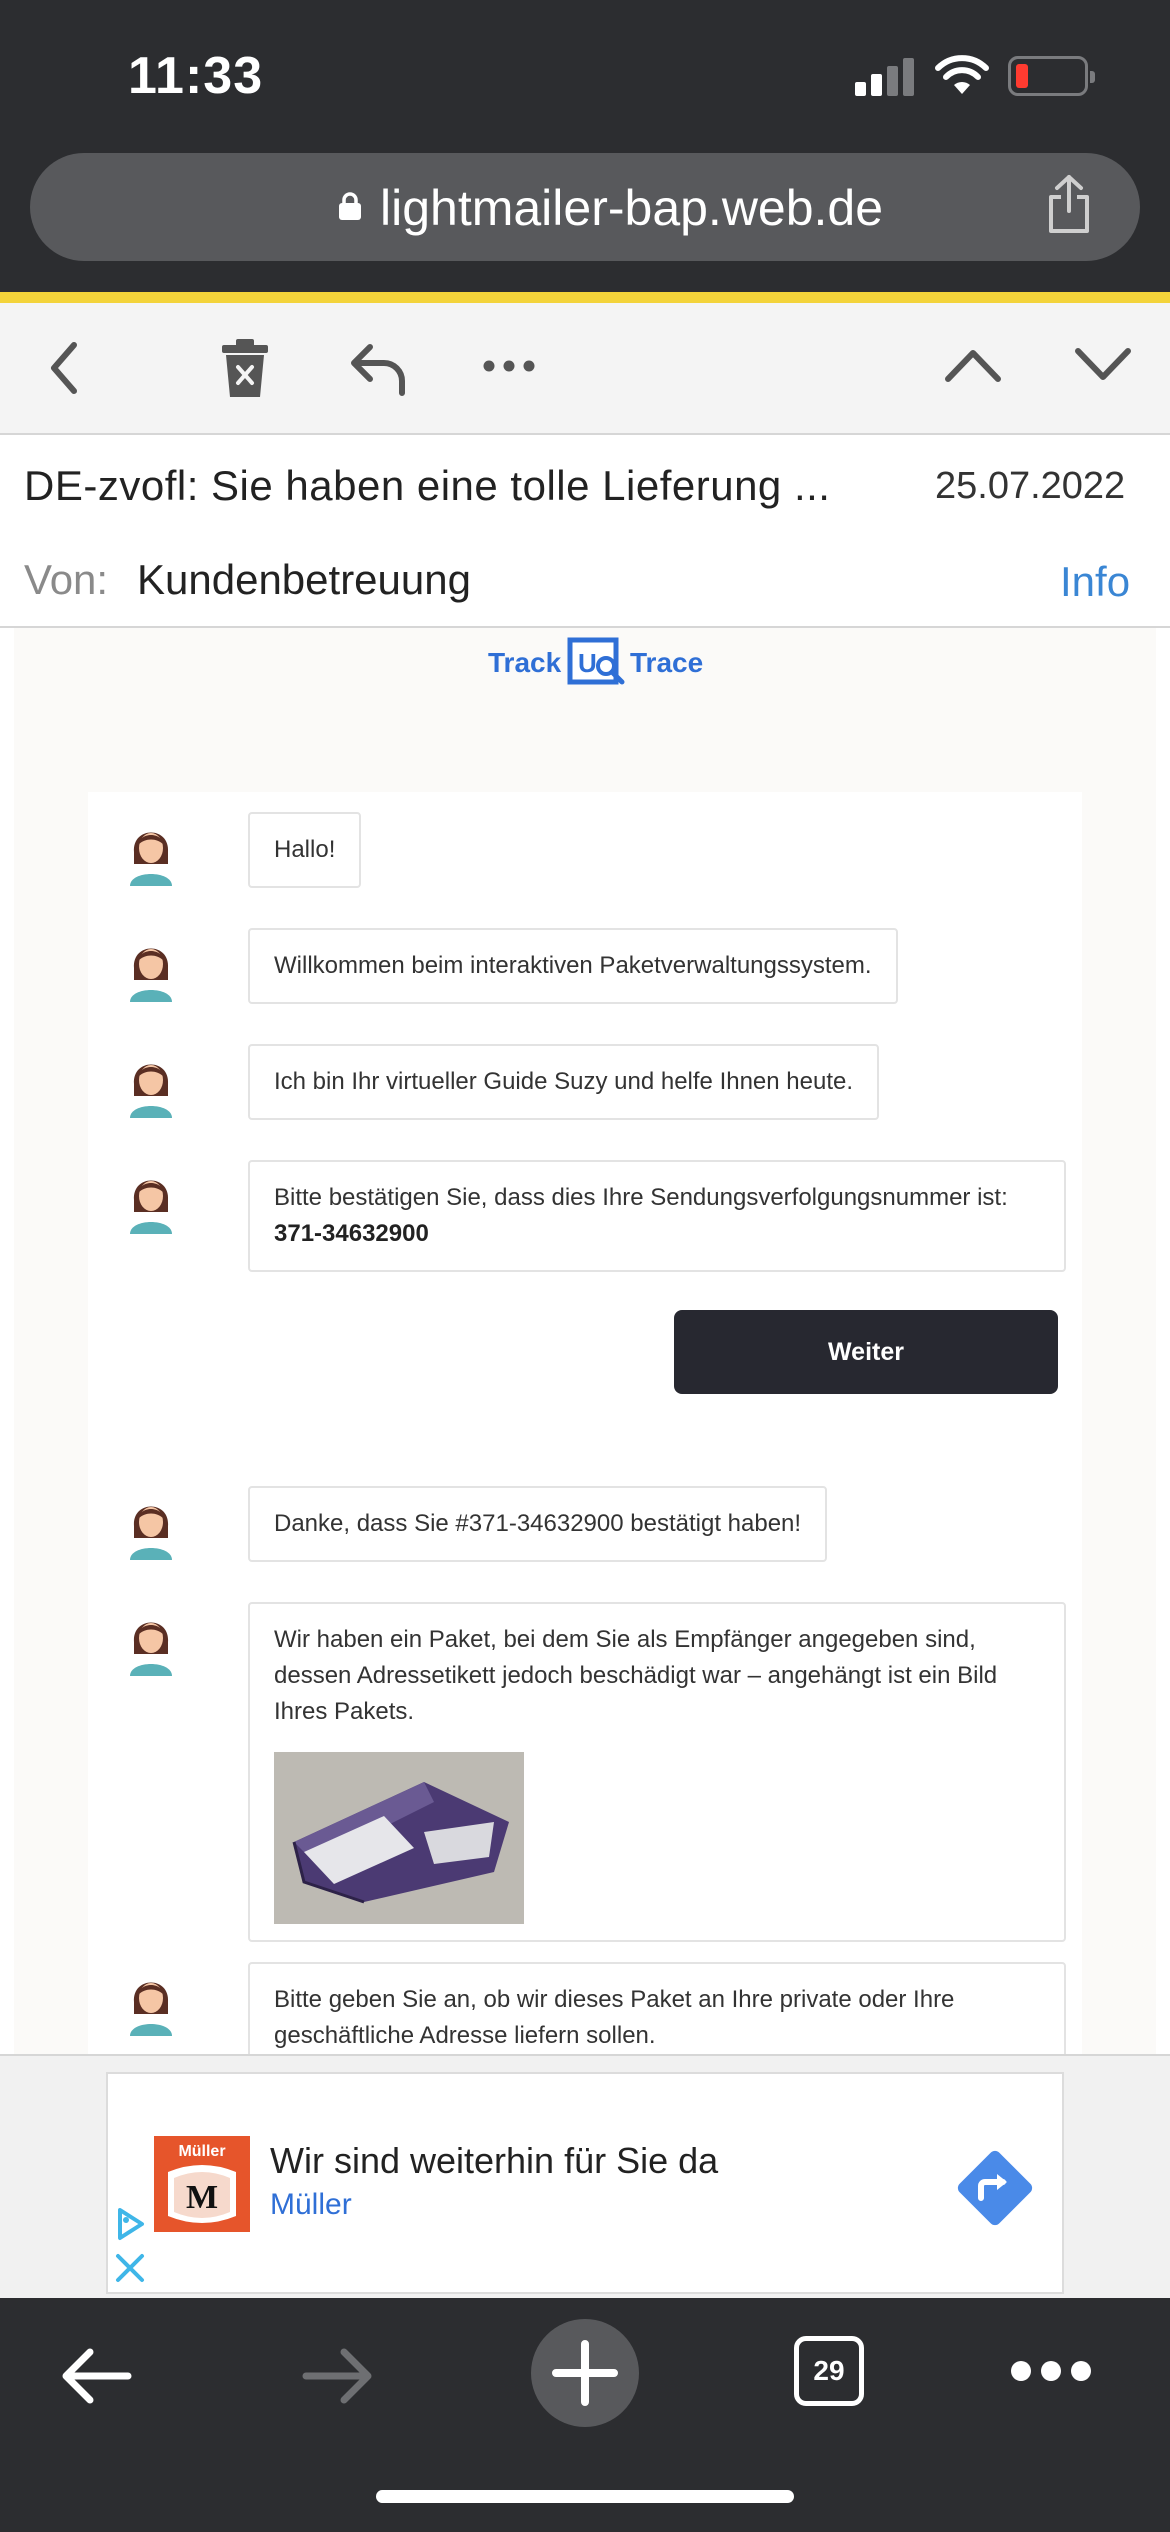  Describe the element at coordinates (350, 206) in the screenshot. I see `lock-icon` at that location.